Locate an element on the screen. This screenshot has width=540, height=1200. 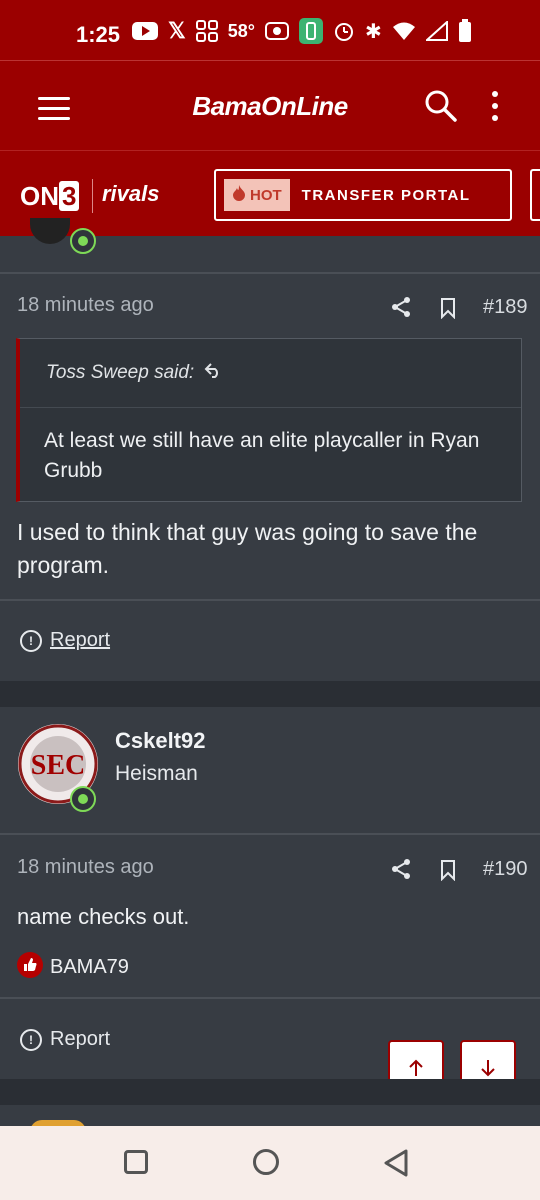
transfer-portal-button: HOT TRANSFER PORTAL is located at coordinates (363, 195).